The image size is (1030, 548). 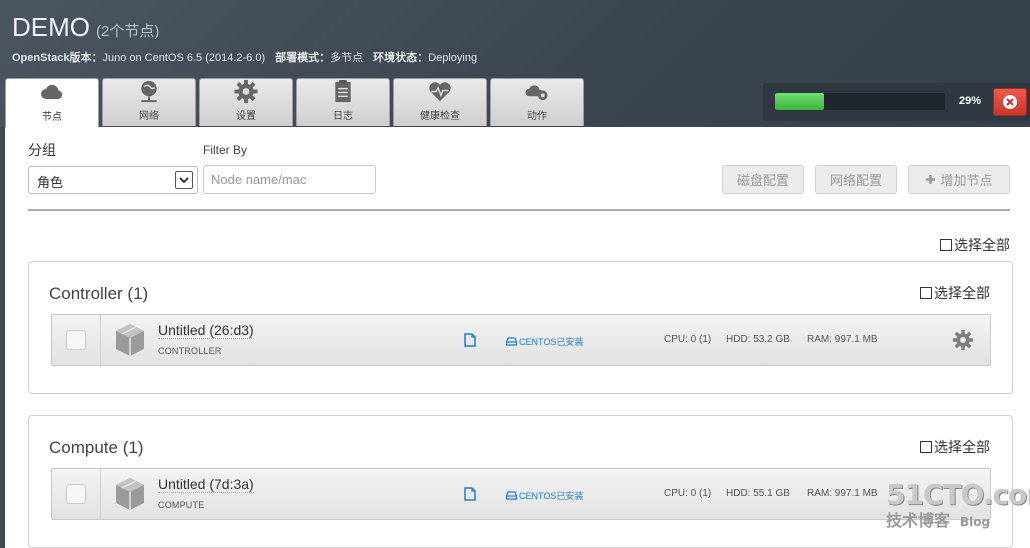 What do you see at coordinates (440, 116) in the screenshot?
I see `tab-label: 健康检查` at bounding box center [440, 116].